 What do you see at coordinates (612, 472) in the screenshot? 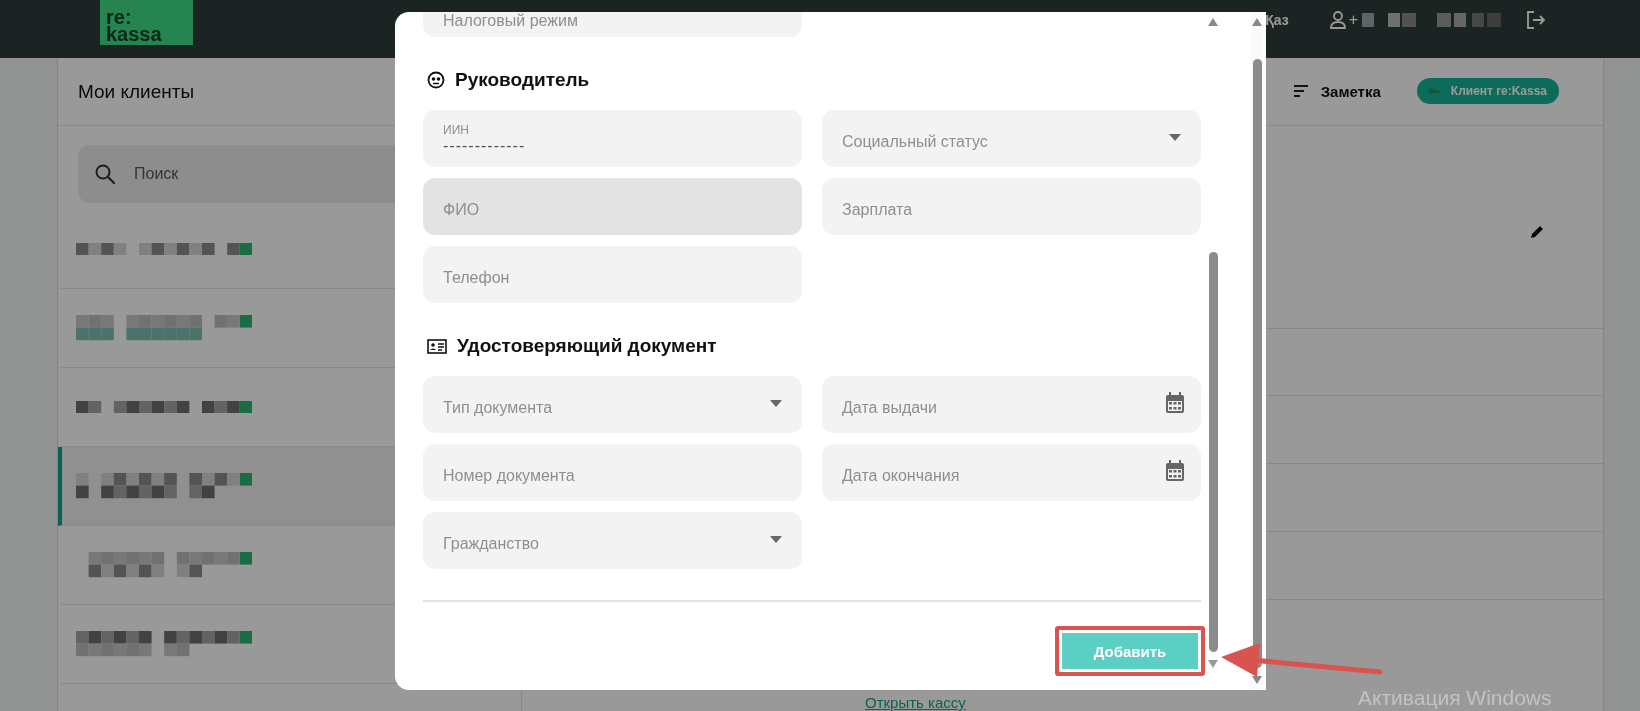
I see `text-field: Номер документа` at bounding box center [612, 472].